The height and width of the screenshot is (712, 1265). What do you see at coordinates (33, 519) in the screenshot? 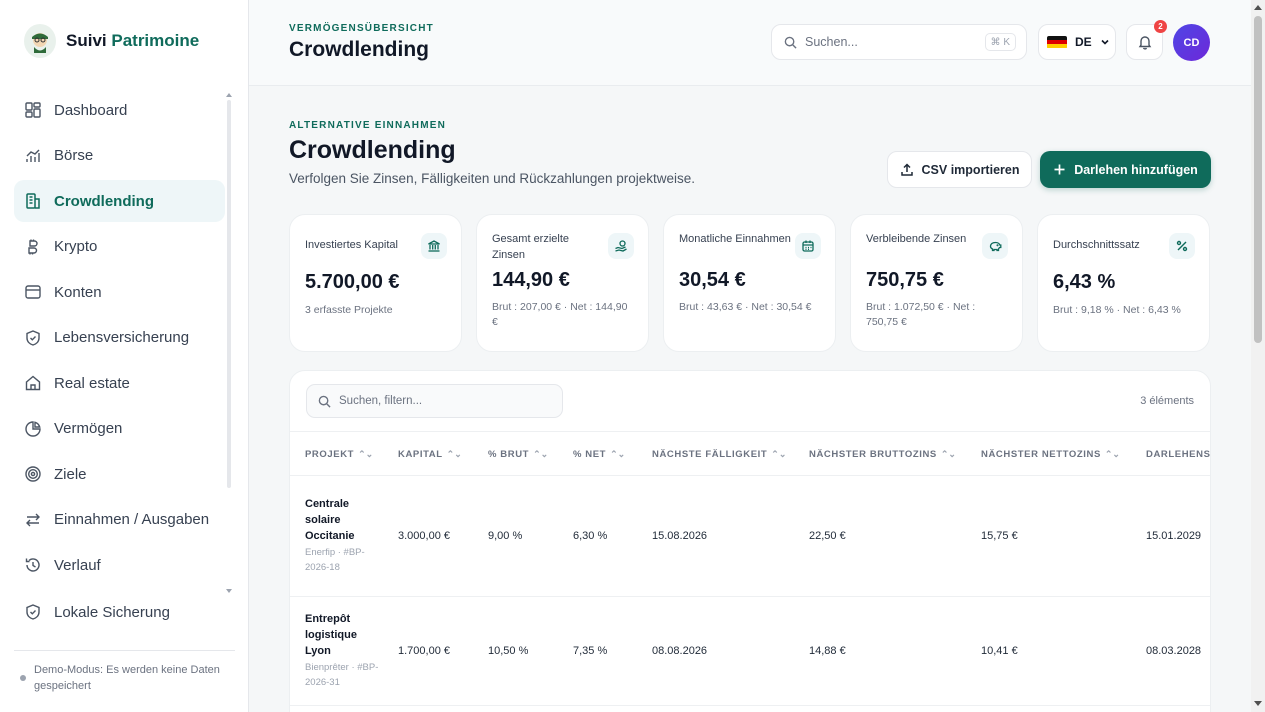
I see `arrows-exchange-icon` at bounding box center [33, 519].